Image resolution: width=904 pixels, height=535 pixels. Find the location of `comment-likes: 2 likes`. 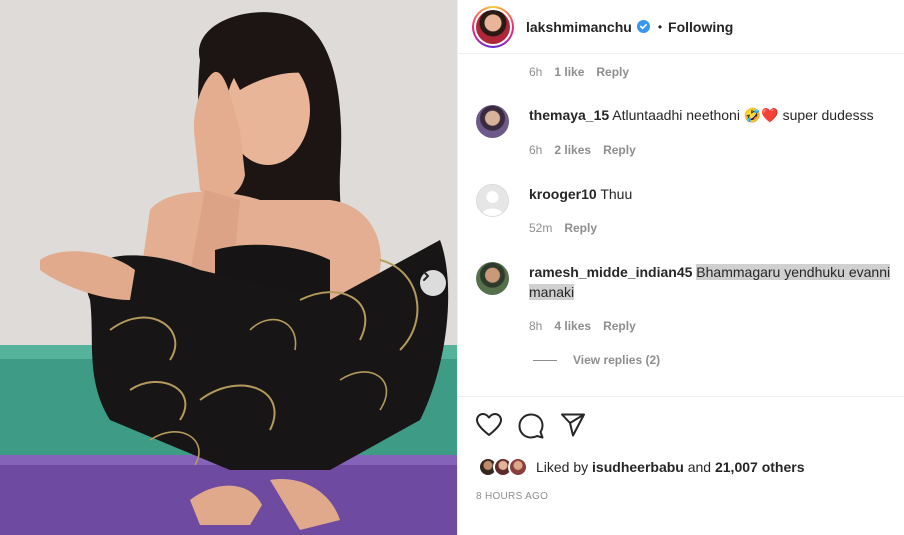

comment-likes: 2 likes is located at coordinates (572, 150).